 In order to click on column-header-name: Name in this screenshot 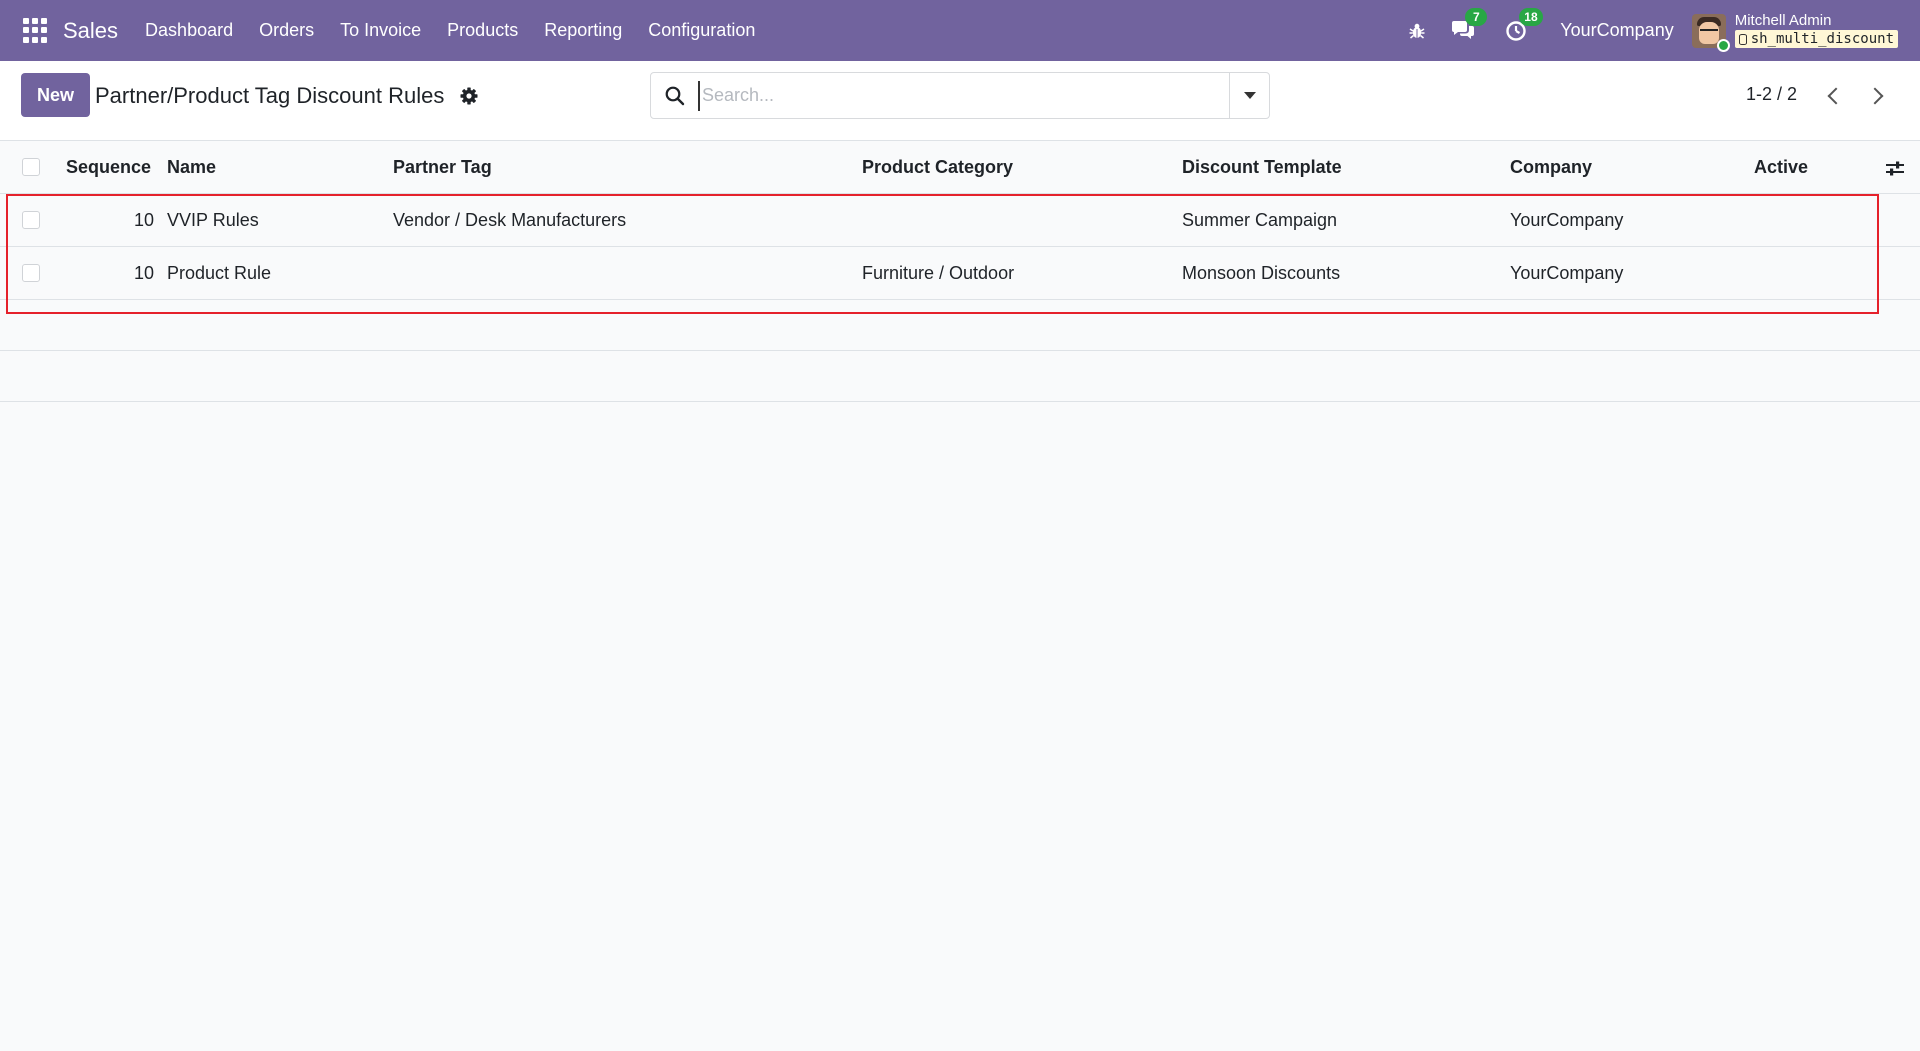, I will do `click(191, 167)`.